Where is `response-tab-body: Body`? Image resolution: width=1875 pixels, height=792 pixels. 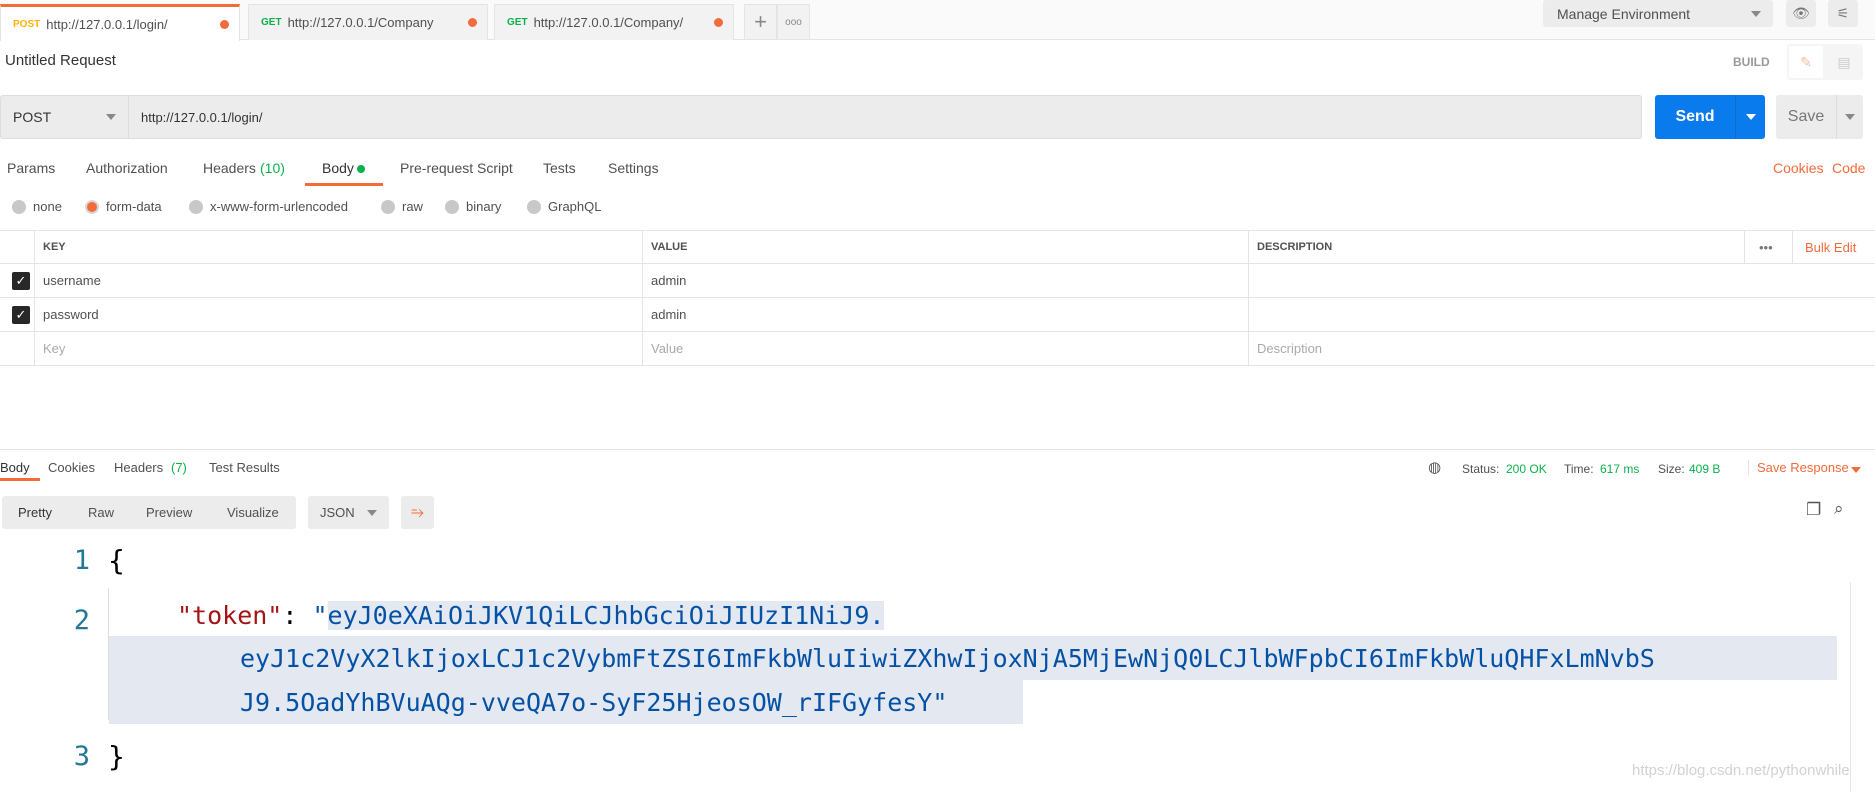
response-tab-body: Body is located at coordinates (15, 467).